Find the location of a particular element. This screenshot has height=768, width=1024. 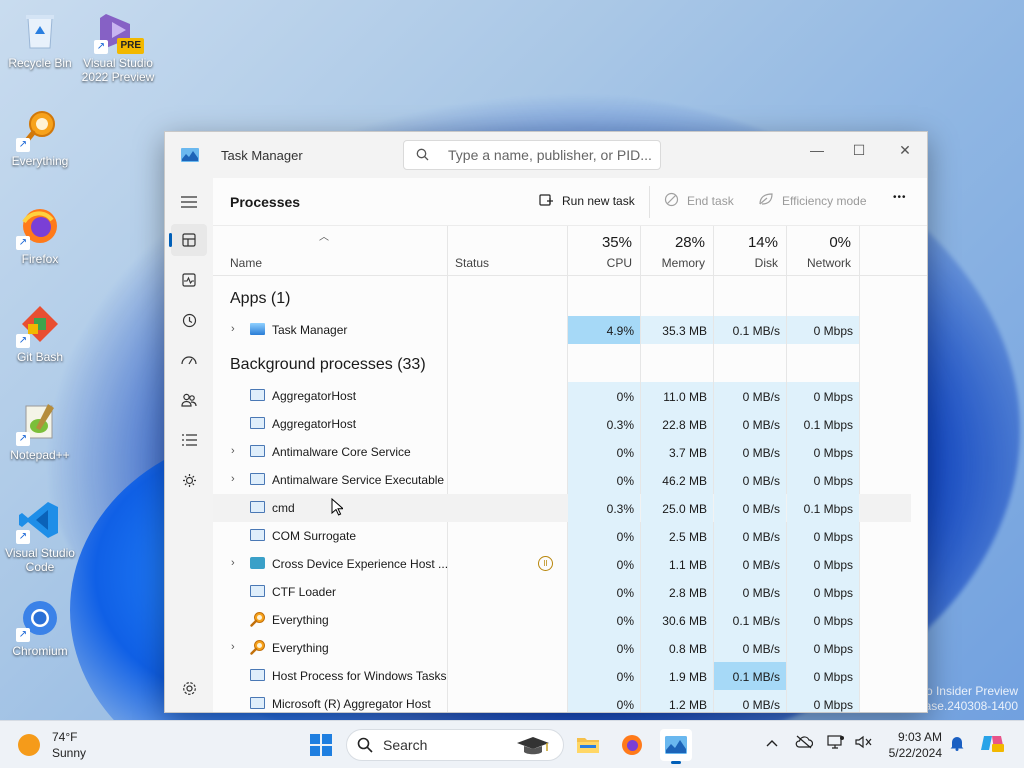

taskbar-search: Search is located at coordinates (455, 745).